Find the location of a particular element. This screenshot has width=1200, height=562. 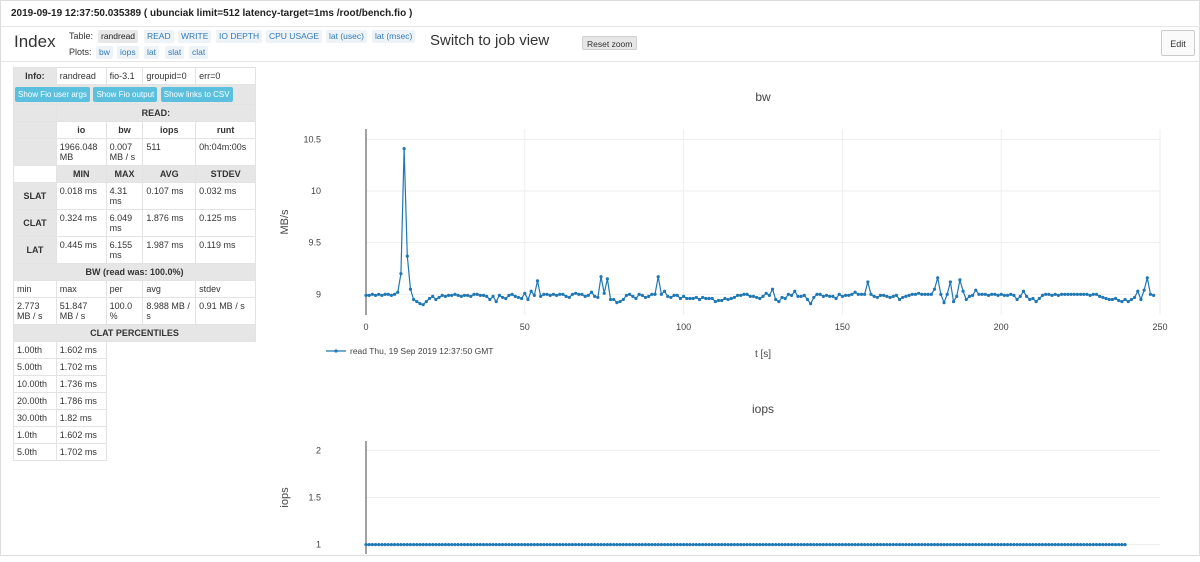

plot-link-bw: bw is located at coordinates (104, 52).